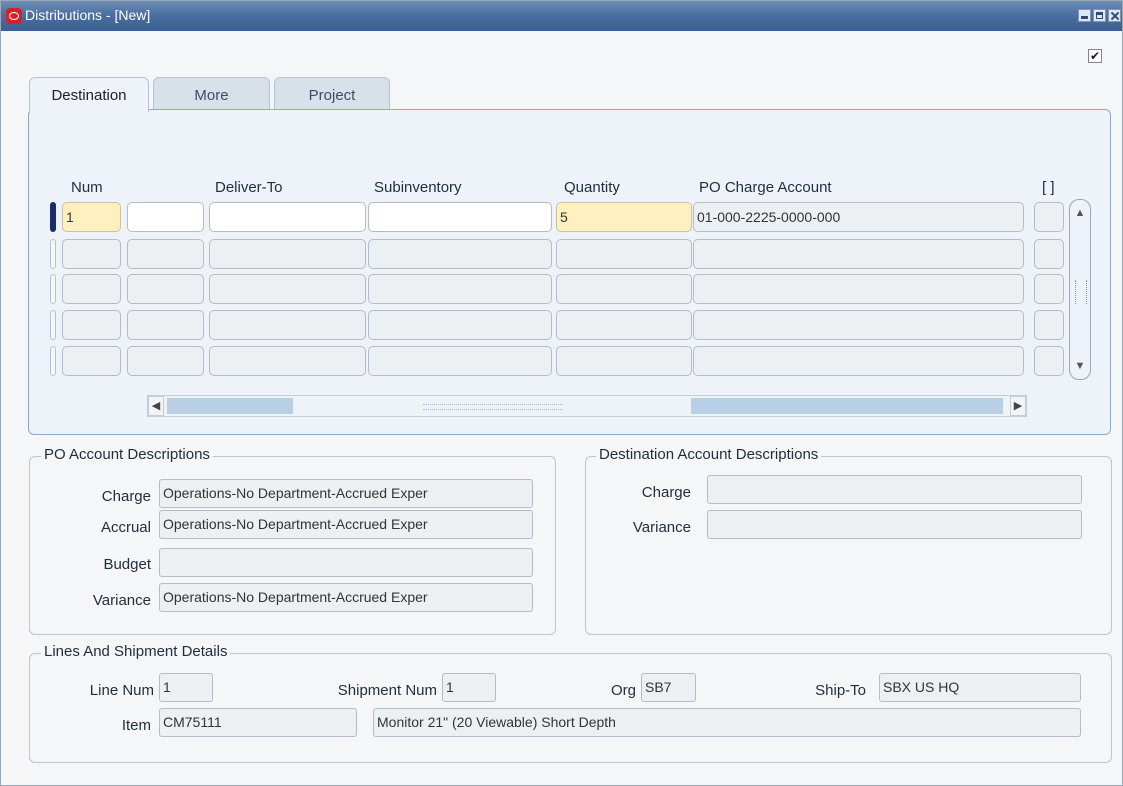 This screenshot has height=786, width=1123. Describe the element at coordinates (1114, 15) in the screenshot. I see `close-icon` at that location.